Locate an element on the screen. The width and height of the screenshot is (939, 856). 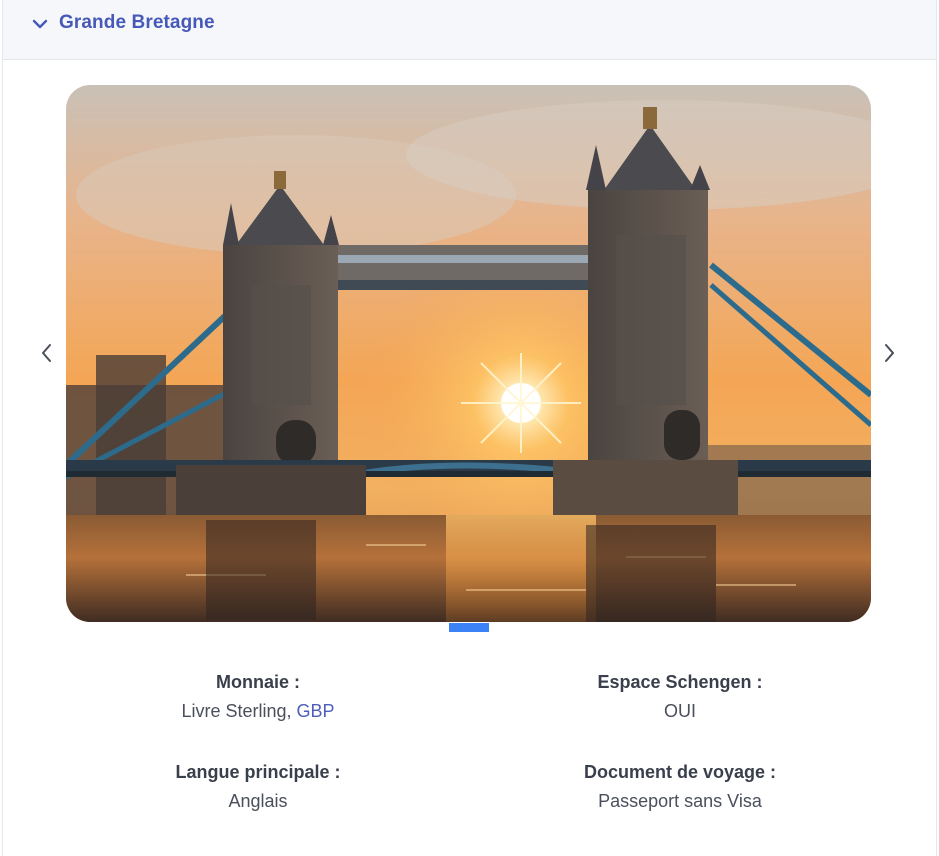
info-language: Langue principale : Anglais is located at coordinates (258, 787).